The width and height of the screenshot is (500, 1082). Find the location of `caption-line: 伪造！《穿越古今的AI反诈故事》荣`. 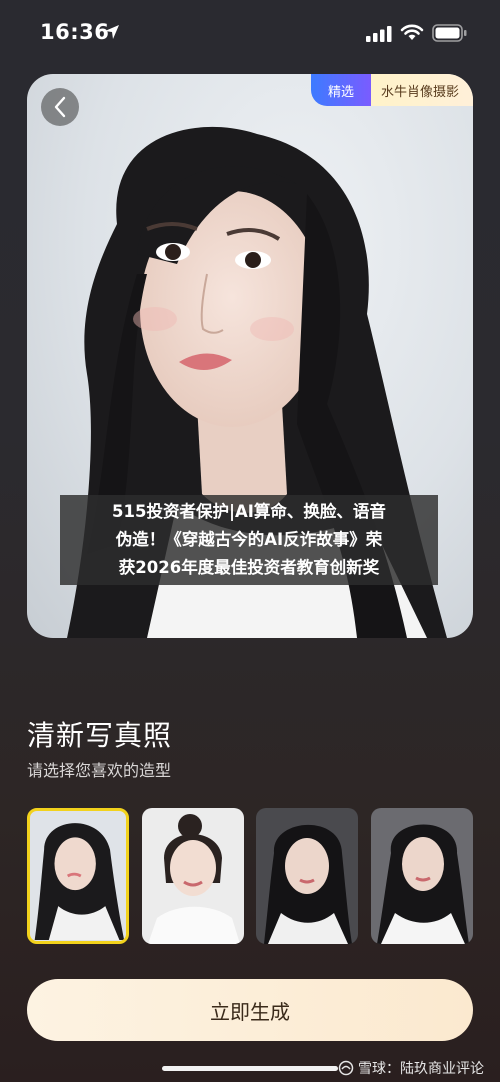

caption-line: 伪造！《穿越古今的AI反诈故事》荣 is located at coordinates (249, 539).